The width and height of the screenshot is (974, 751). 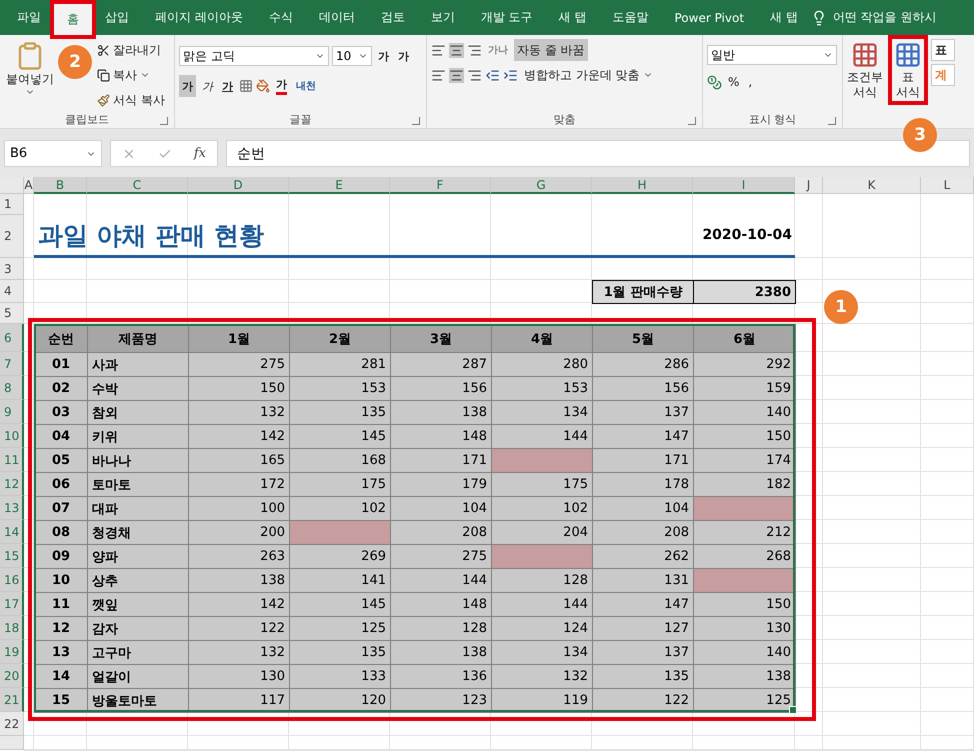 I want to click on row-header: 6, so click(x=12, y=338).